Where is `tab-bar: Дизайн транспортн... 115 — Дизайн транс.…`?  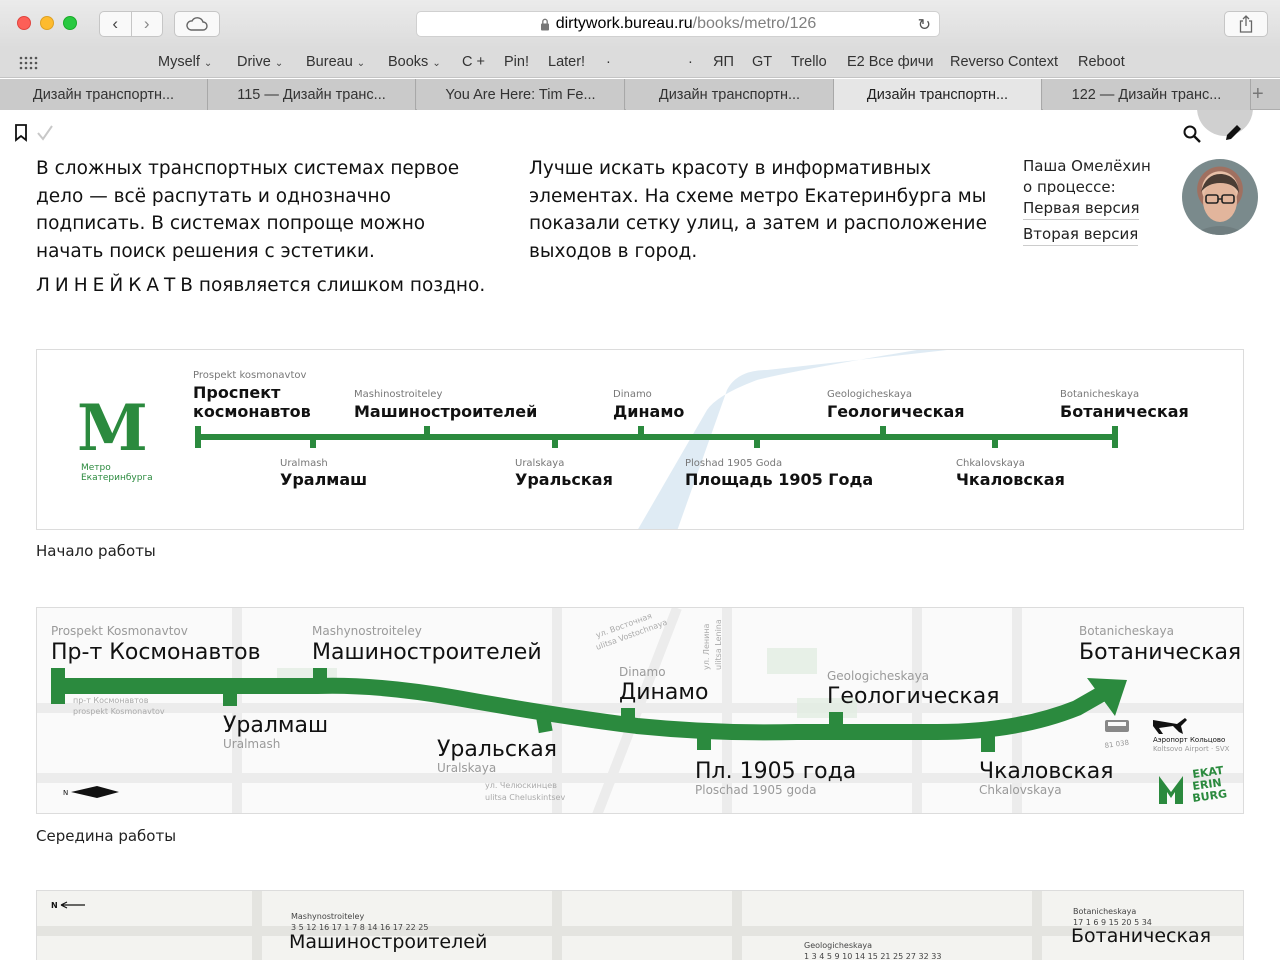
tab-bar: Дизайн транспортн... 115 — Дизайн транс.… is located at coordinates (640, 94).